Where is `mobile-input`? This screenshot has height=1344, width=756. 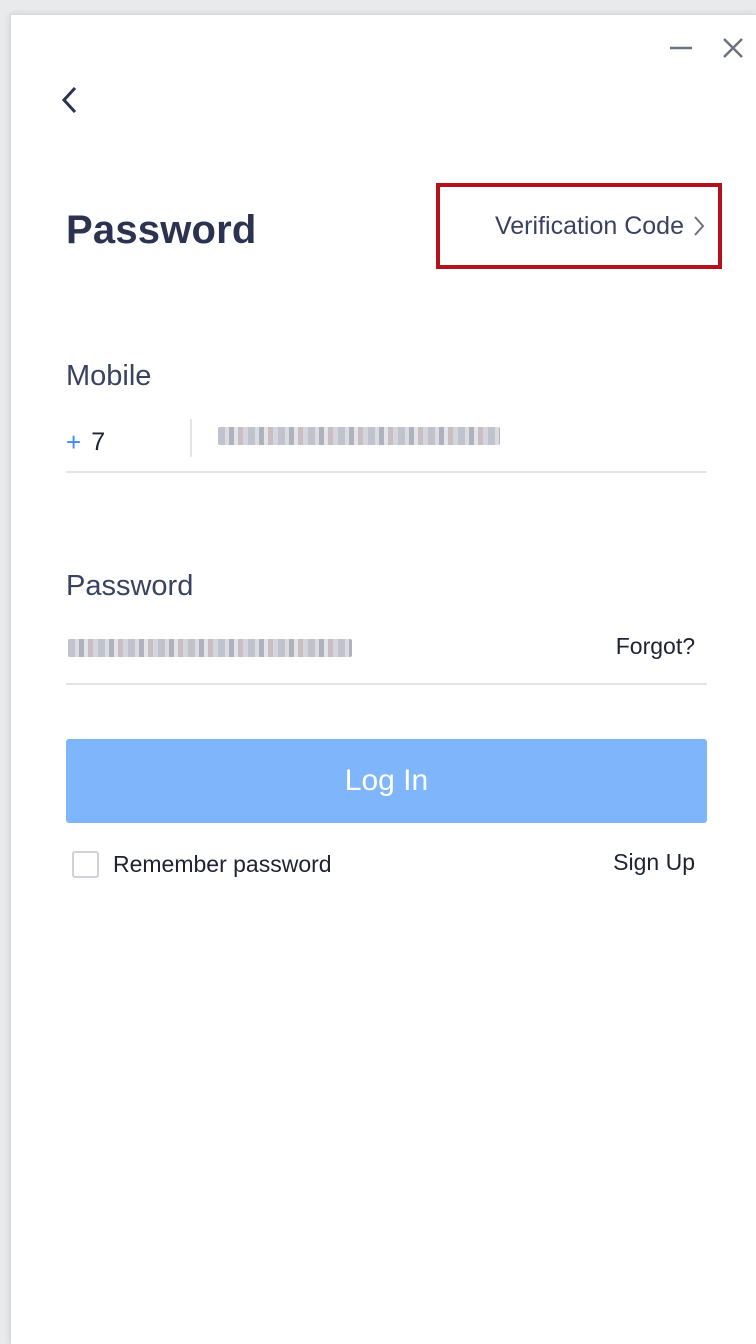 mobile-input is located at coordinates (359, 436).